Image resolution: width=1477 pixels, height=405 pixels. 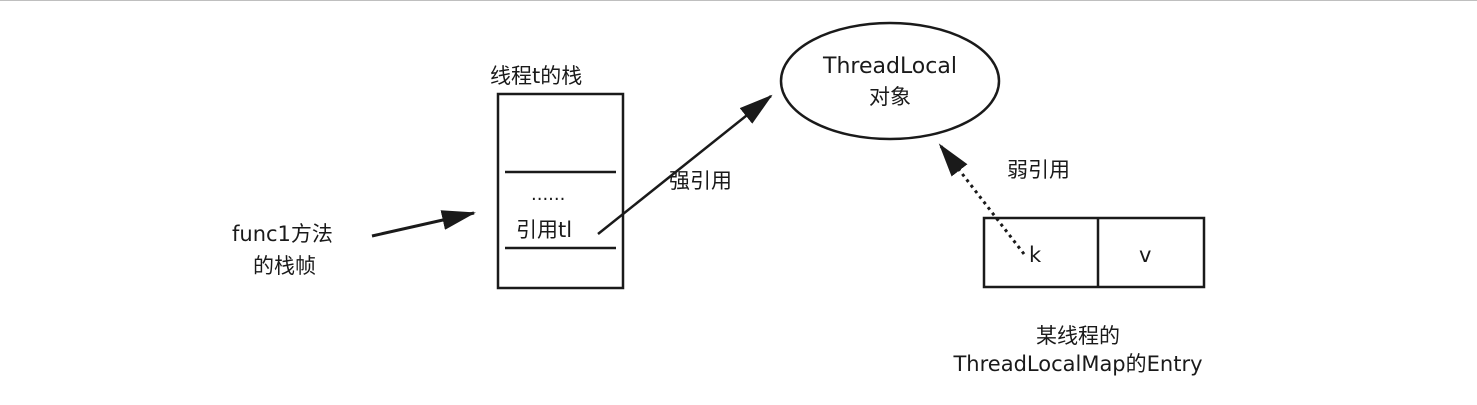 What do you see at coordinates (282, 234) in the screenshot?
I see `frame-label-line1: func1方法` at bounding box center [282, 234].